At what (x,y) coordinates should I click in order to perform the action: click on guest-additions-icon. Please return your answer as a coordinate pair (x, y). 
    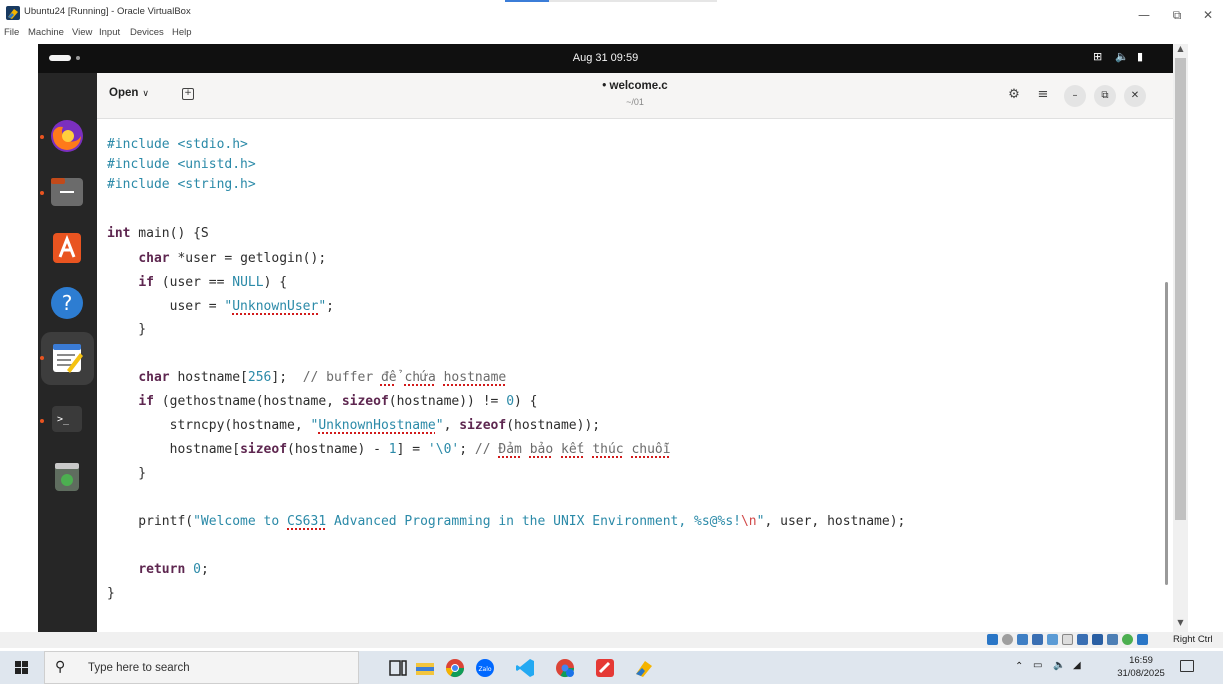
    Looking at the image, I should click on (1127, 639).